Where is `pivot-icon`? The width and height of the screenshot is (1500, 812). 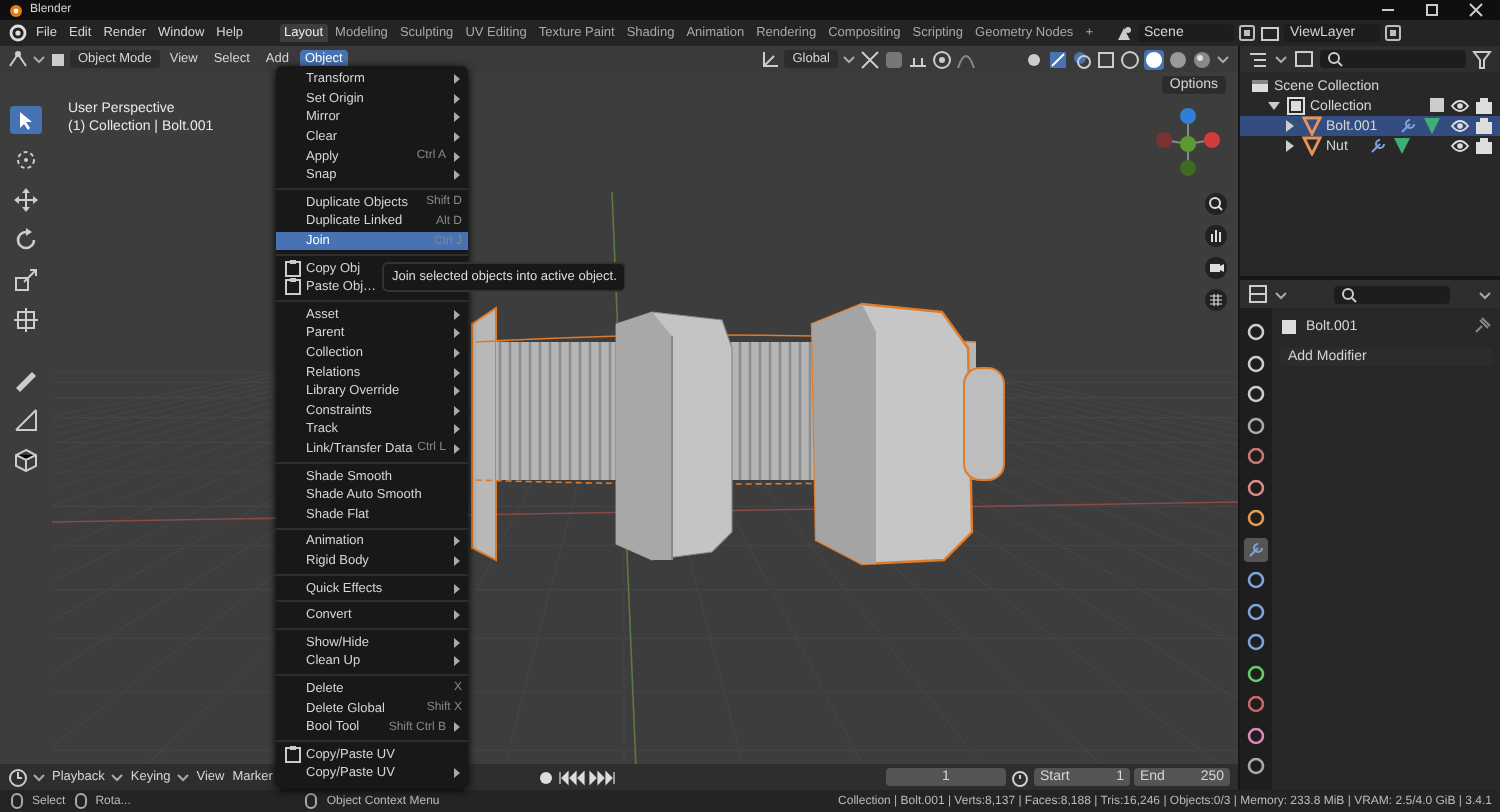 pivot-icon is located at coordinates (870, 59).